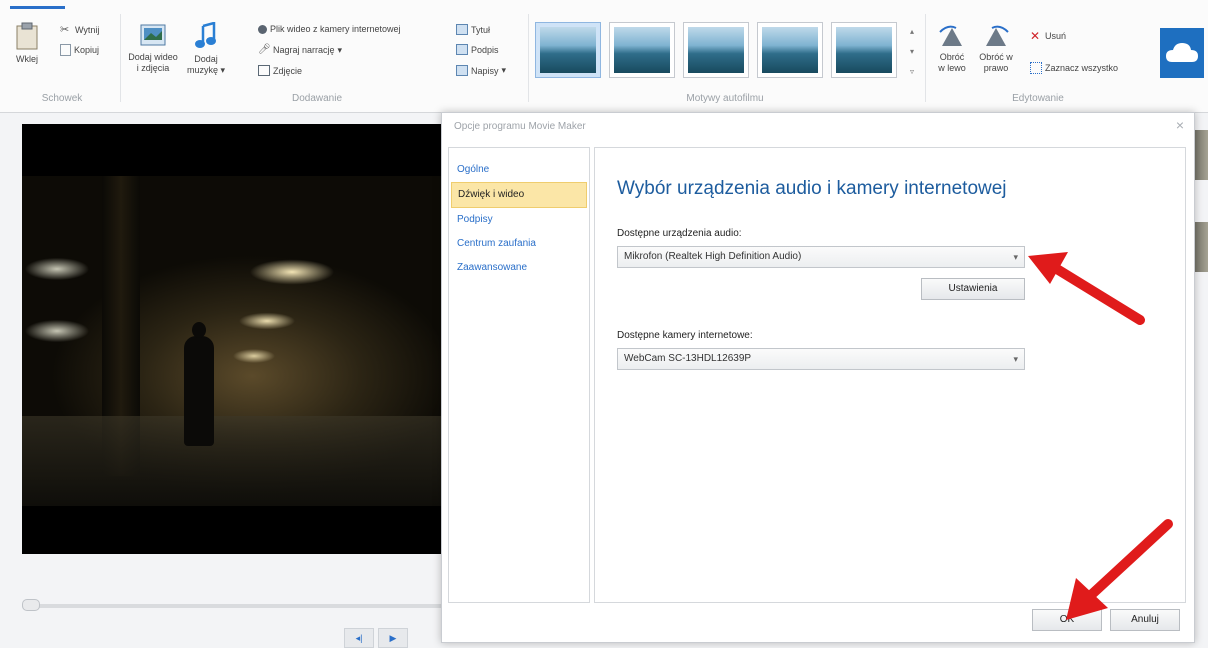  What do you see at coordinates (462, 49) in the screenshot?
I see `caption-icon` at bounding box center [462, 49].